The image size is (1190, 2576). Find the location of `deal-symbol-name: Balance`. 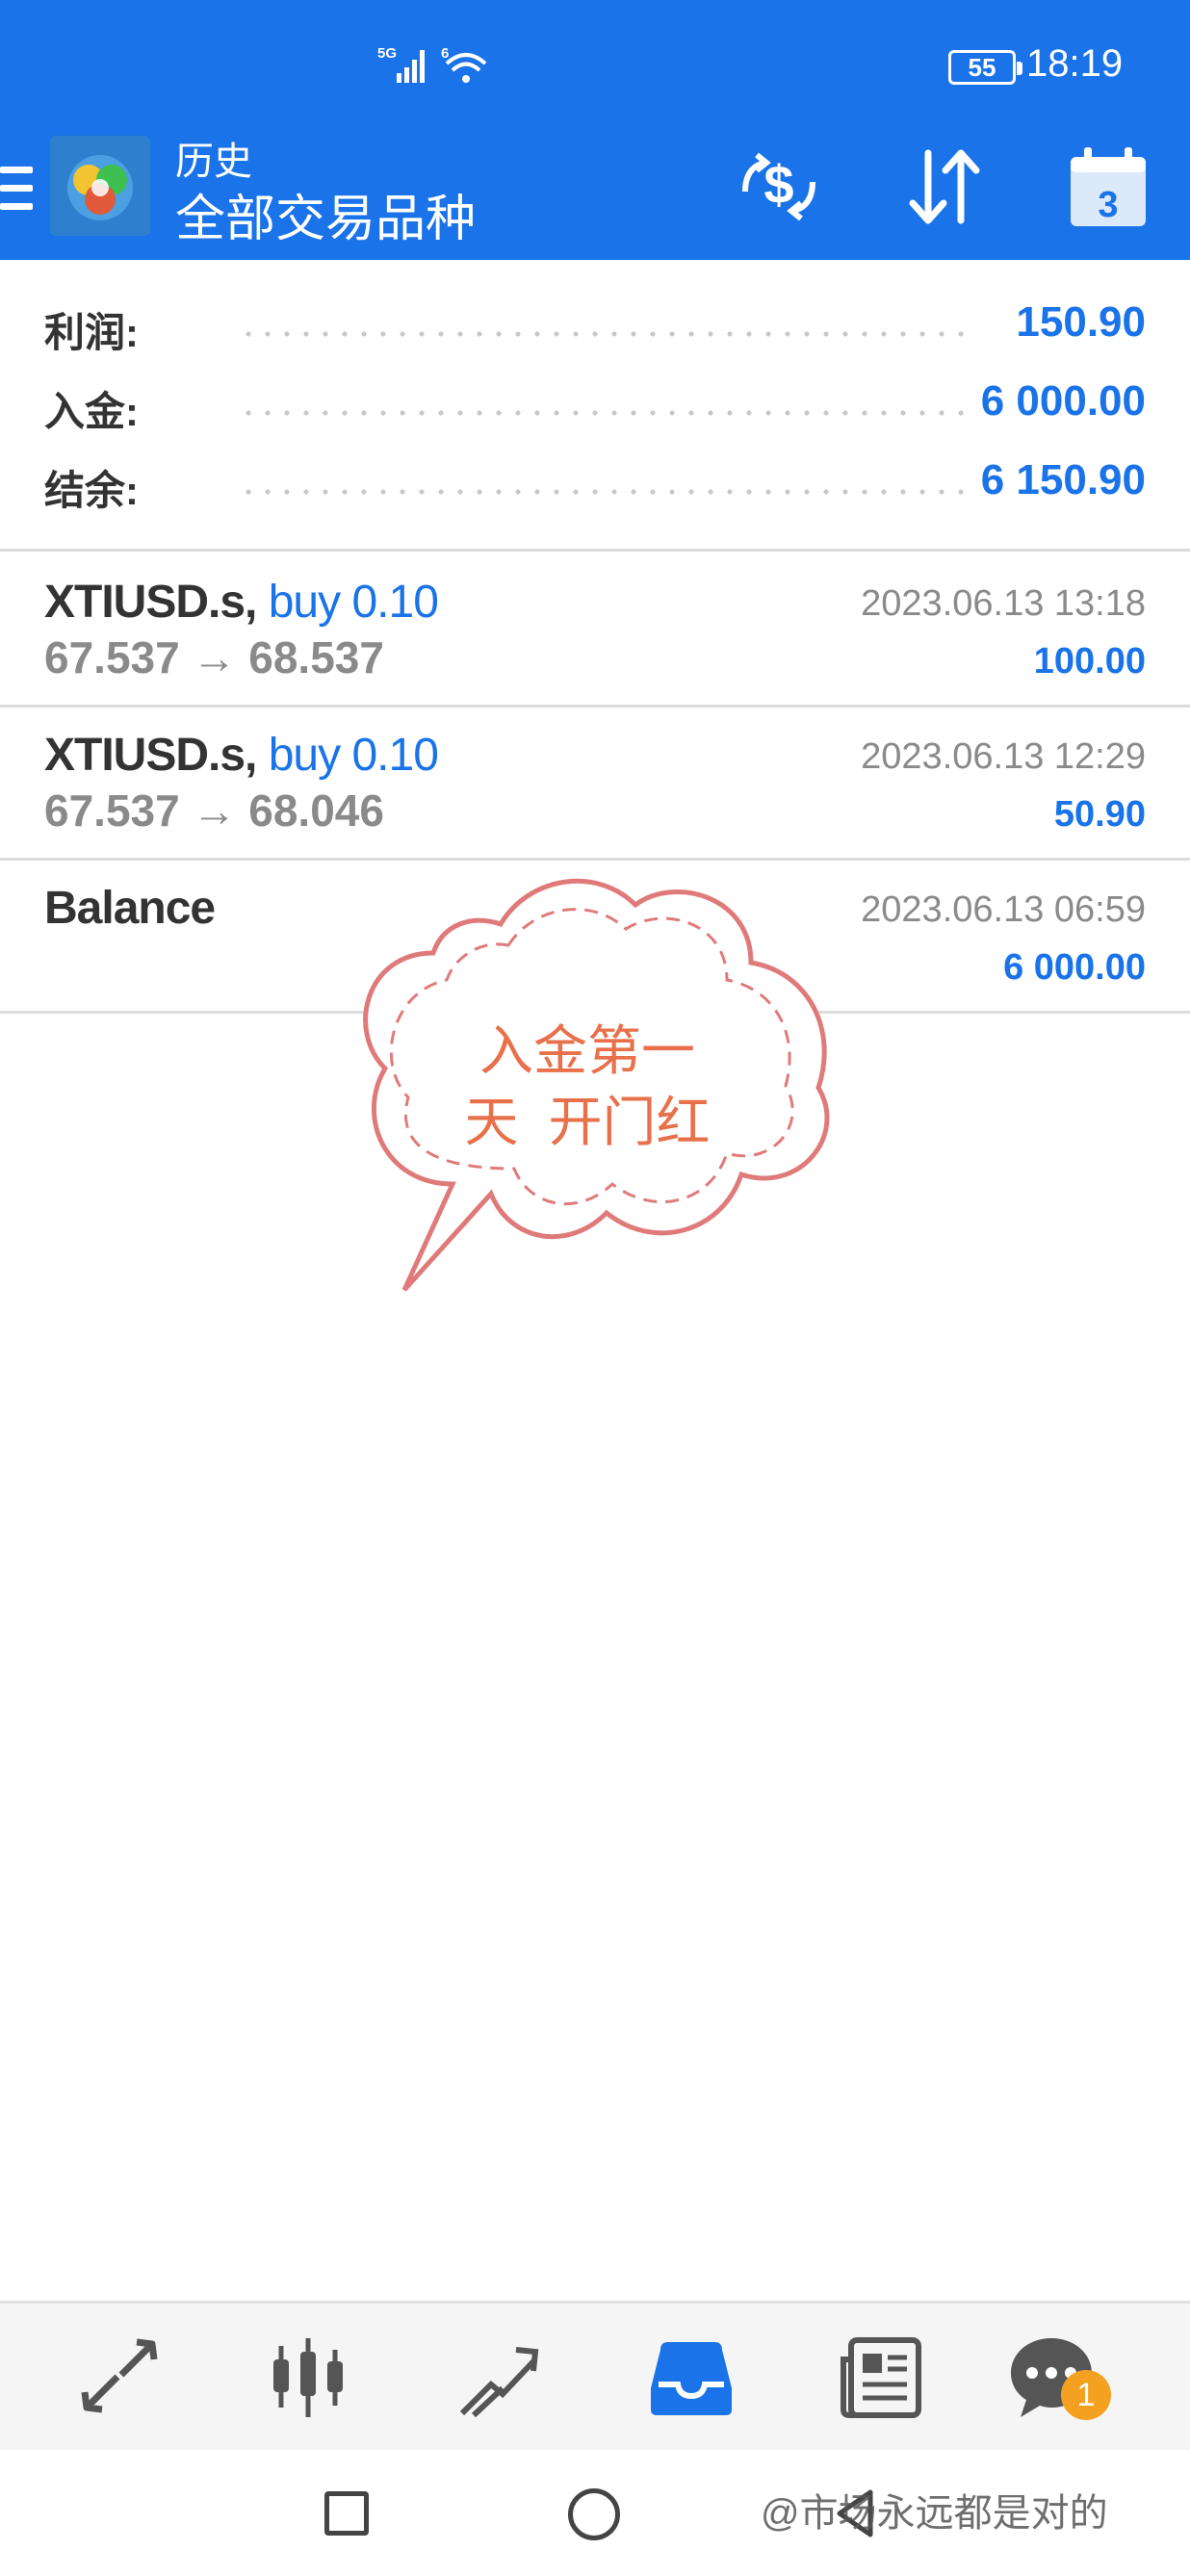

deal-symbol-name: Balance is located at coordinates (130, 909).